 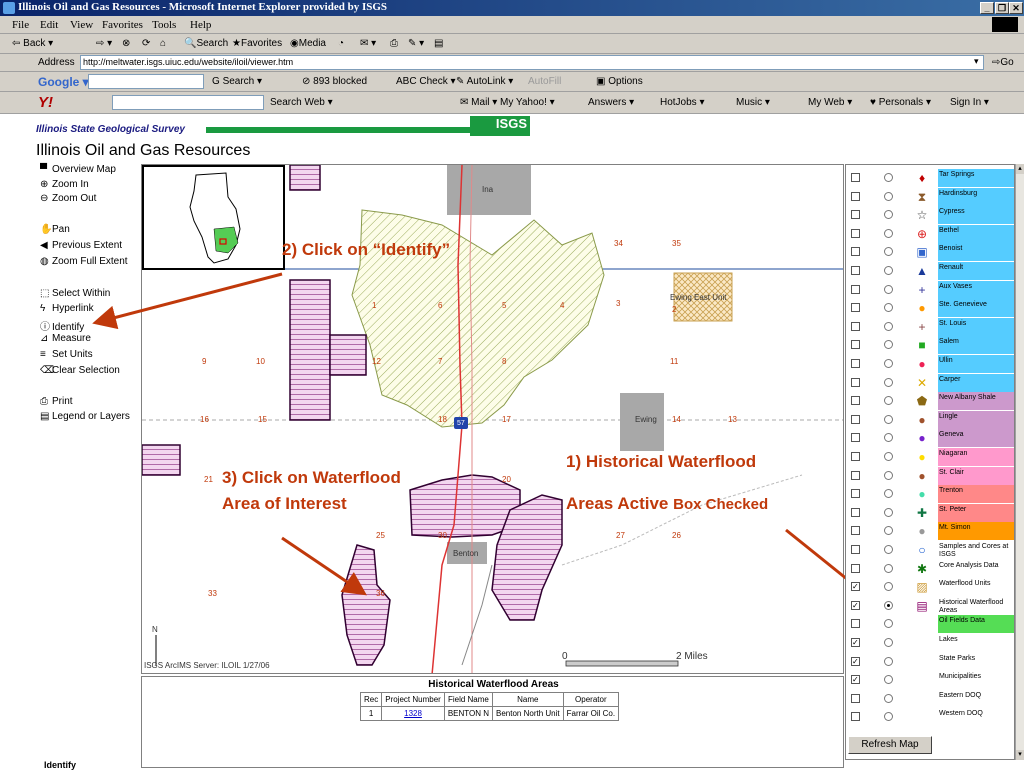 What do you see at coordinates (969, 102) in the screenshot?
I see `sign-in-button: Sign In ▾` at bounding box center [969, 102].